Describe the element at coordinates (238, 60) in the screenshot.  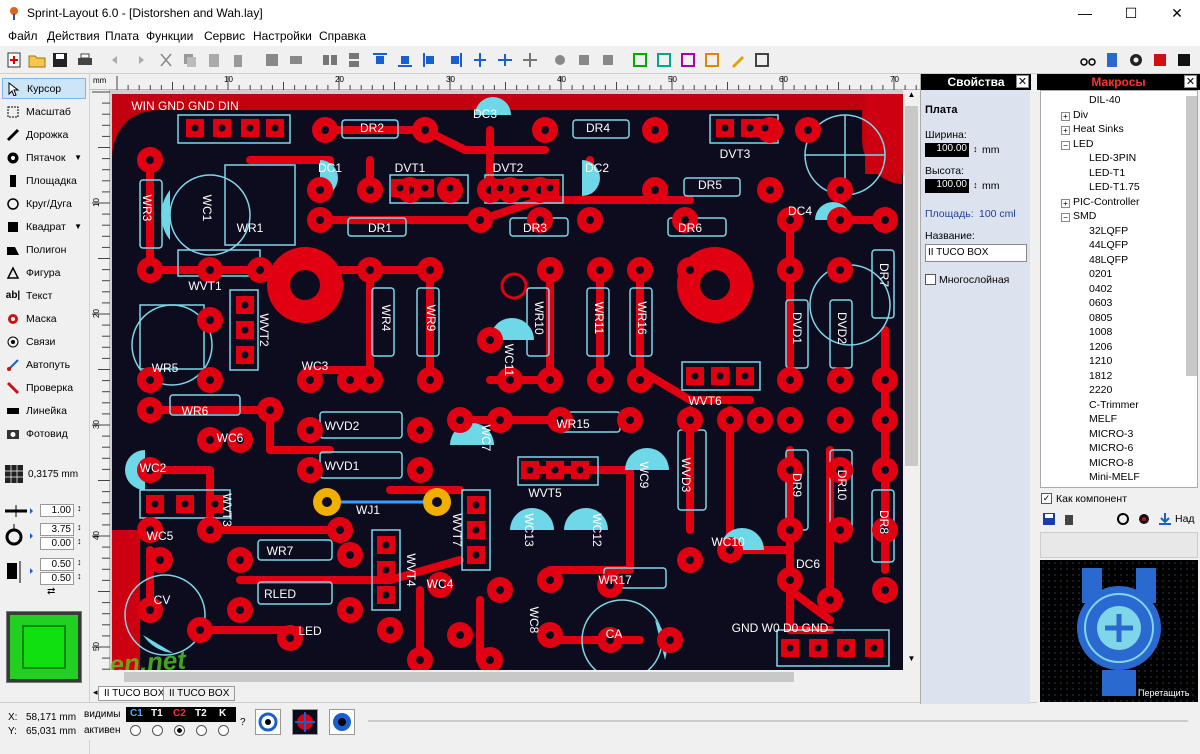
I see `delete-icon` at that location.